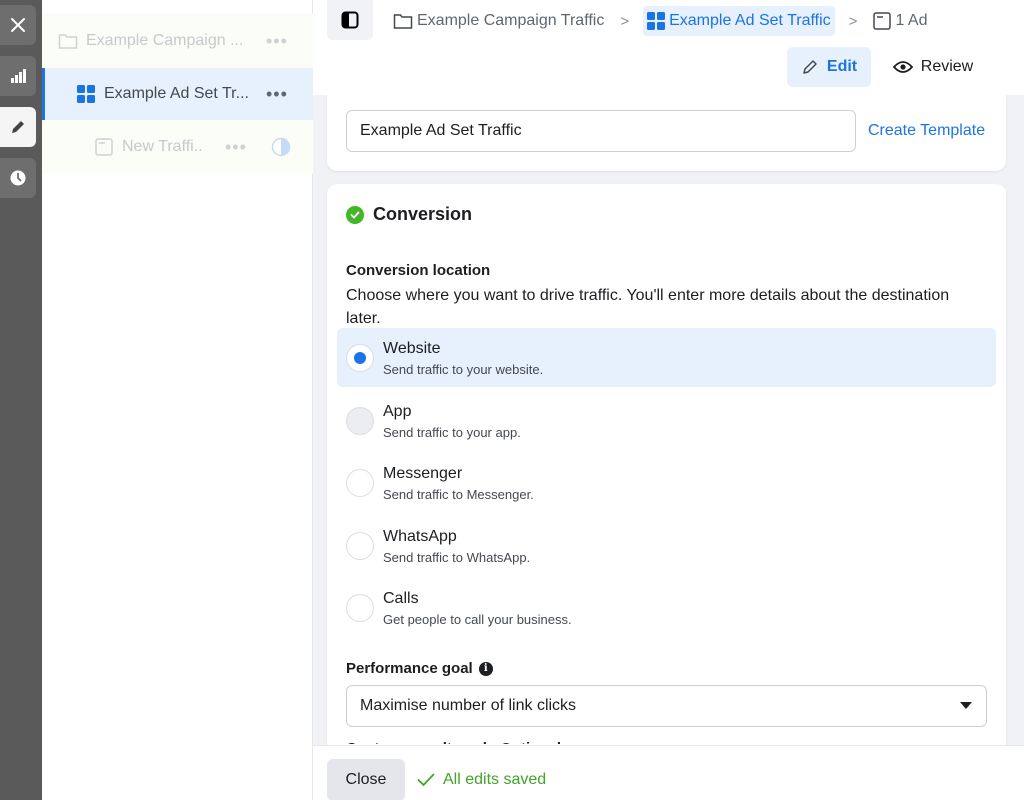 The width and height of the screenshot is (1024, 800). I want to click on toggle-panel-button, so click(350, 20).